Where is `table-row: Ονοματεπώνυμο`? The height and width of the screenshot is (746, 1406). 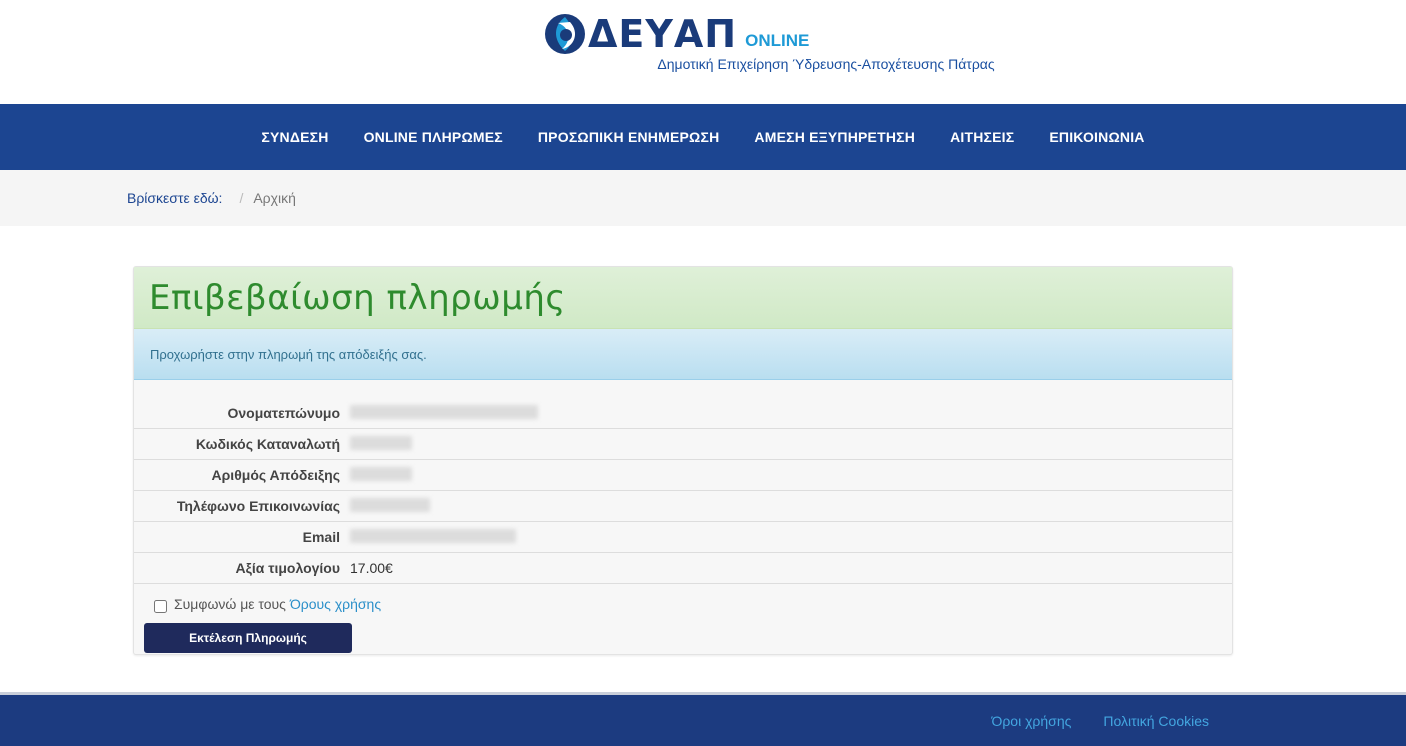
table-row: Ονοματεπώνυμο is located at coordinates (683, 413).